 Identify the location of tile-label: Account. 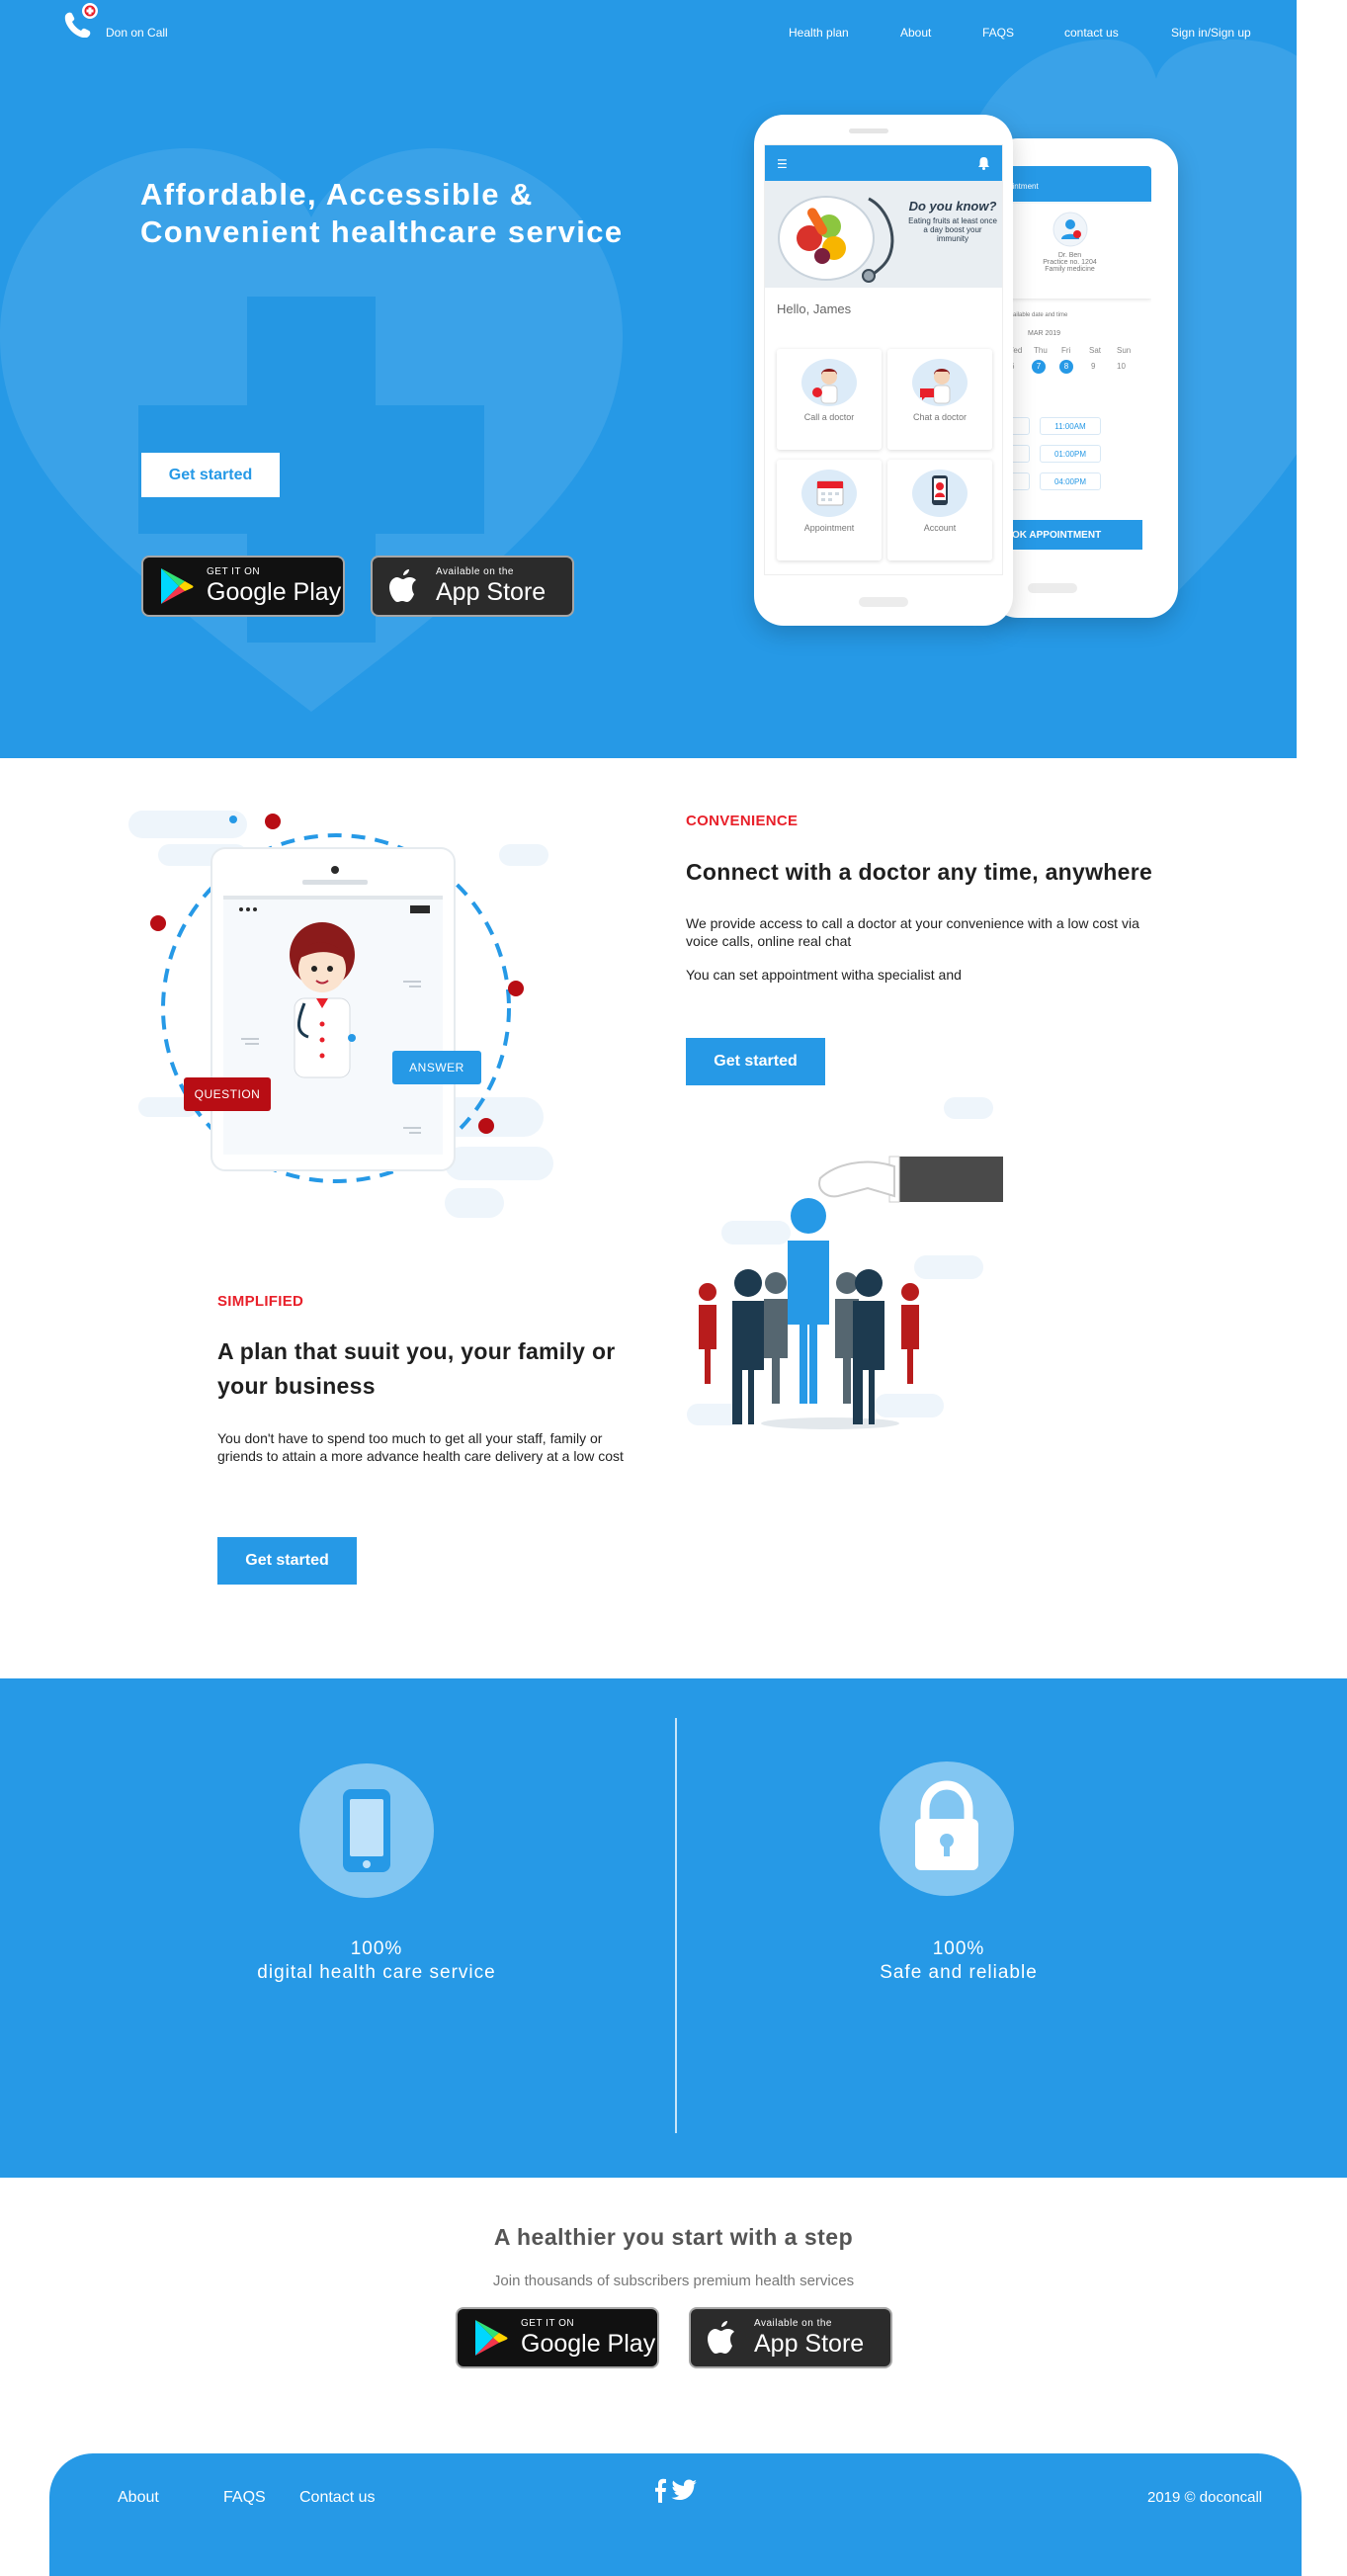
(940, 528).